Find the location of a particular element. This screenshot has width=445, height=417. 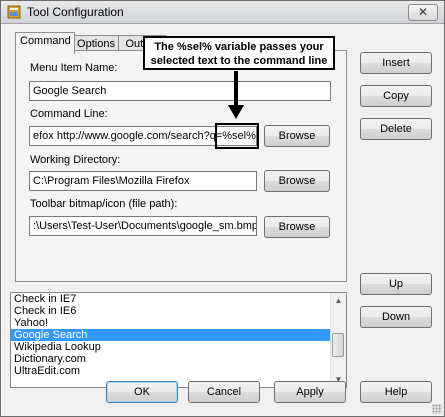

help-button: Help is located at coordinates (396, 392).